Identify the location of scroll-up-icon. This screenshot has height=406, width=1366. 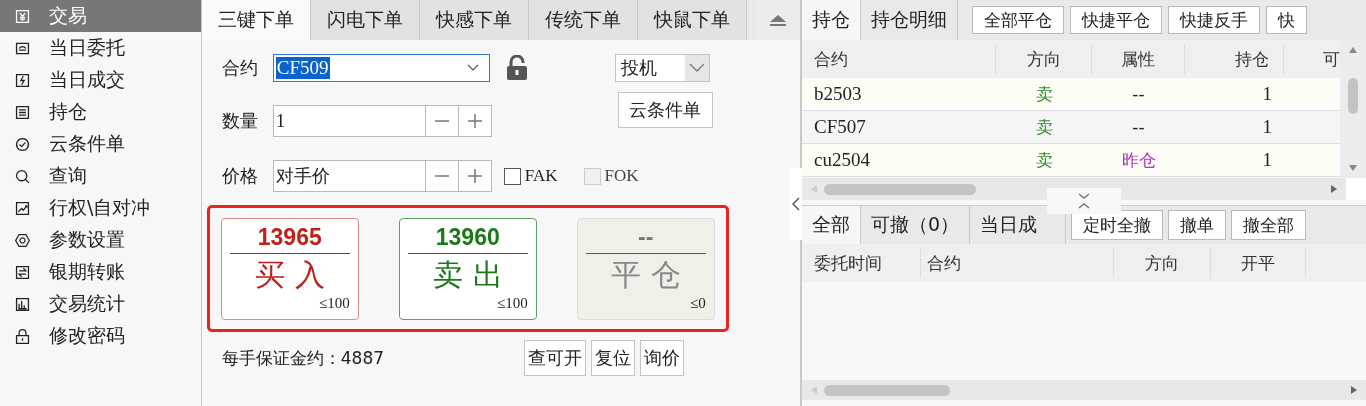
(1353, 50).